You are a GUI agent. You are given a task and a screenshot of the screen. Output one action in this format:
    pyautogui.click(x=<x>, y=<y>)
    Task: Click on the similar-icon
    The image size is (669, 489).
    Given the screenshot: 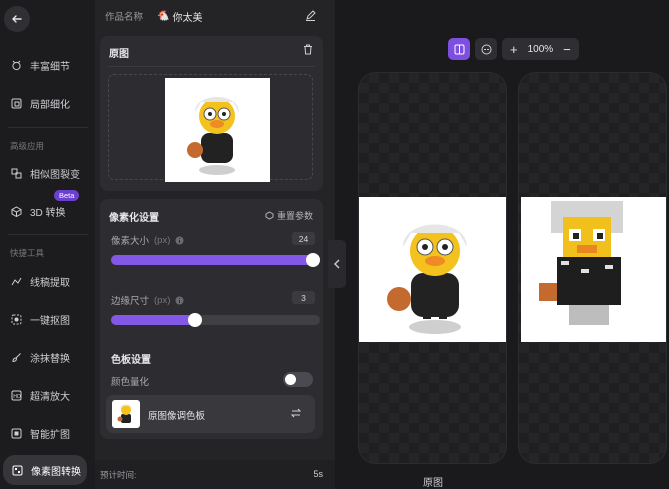 What is the action you would take?
    pyautogui.click(x=16, y=173)
    